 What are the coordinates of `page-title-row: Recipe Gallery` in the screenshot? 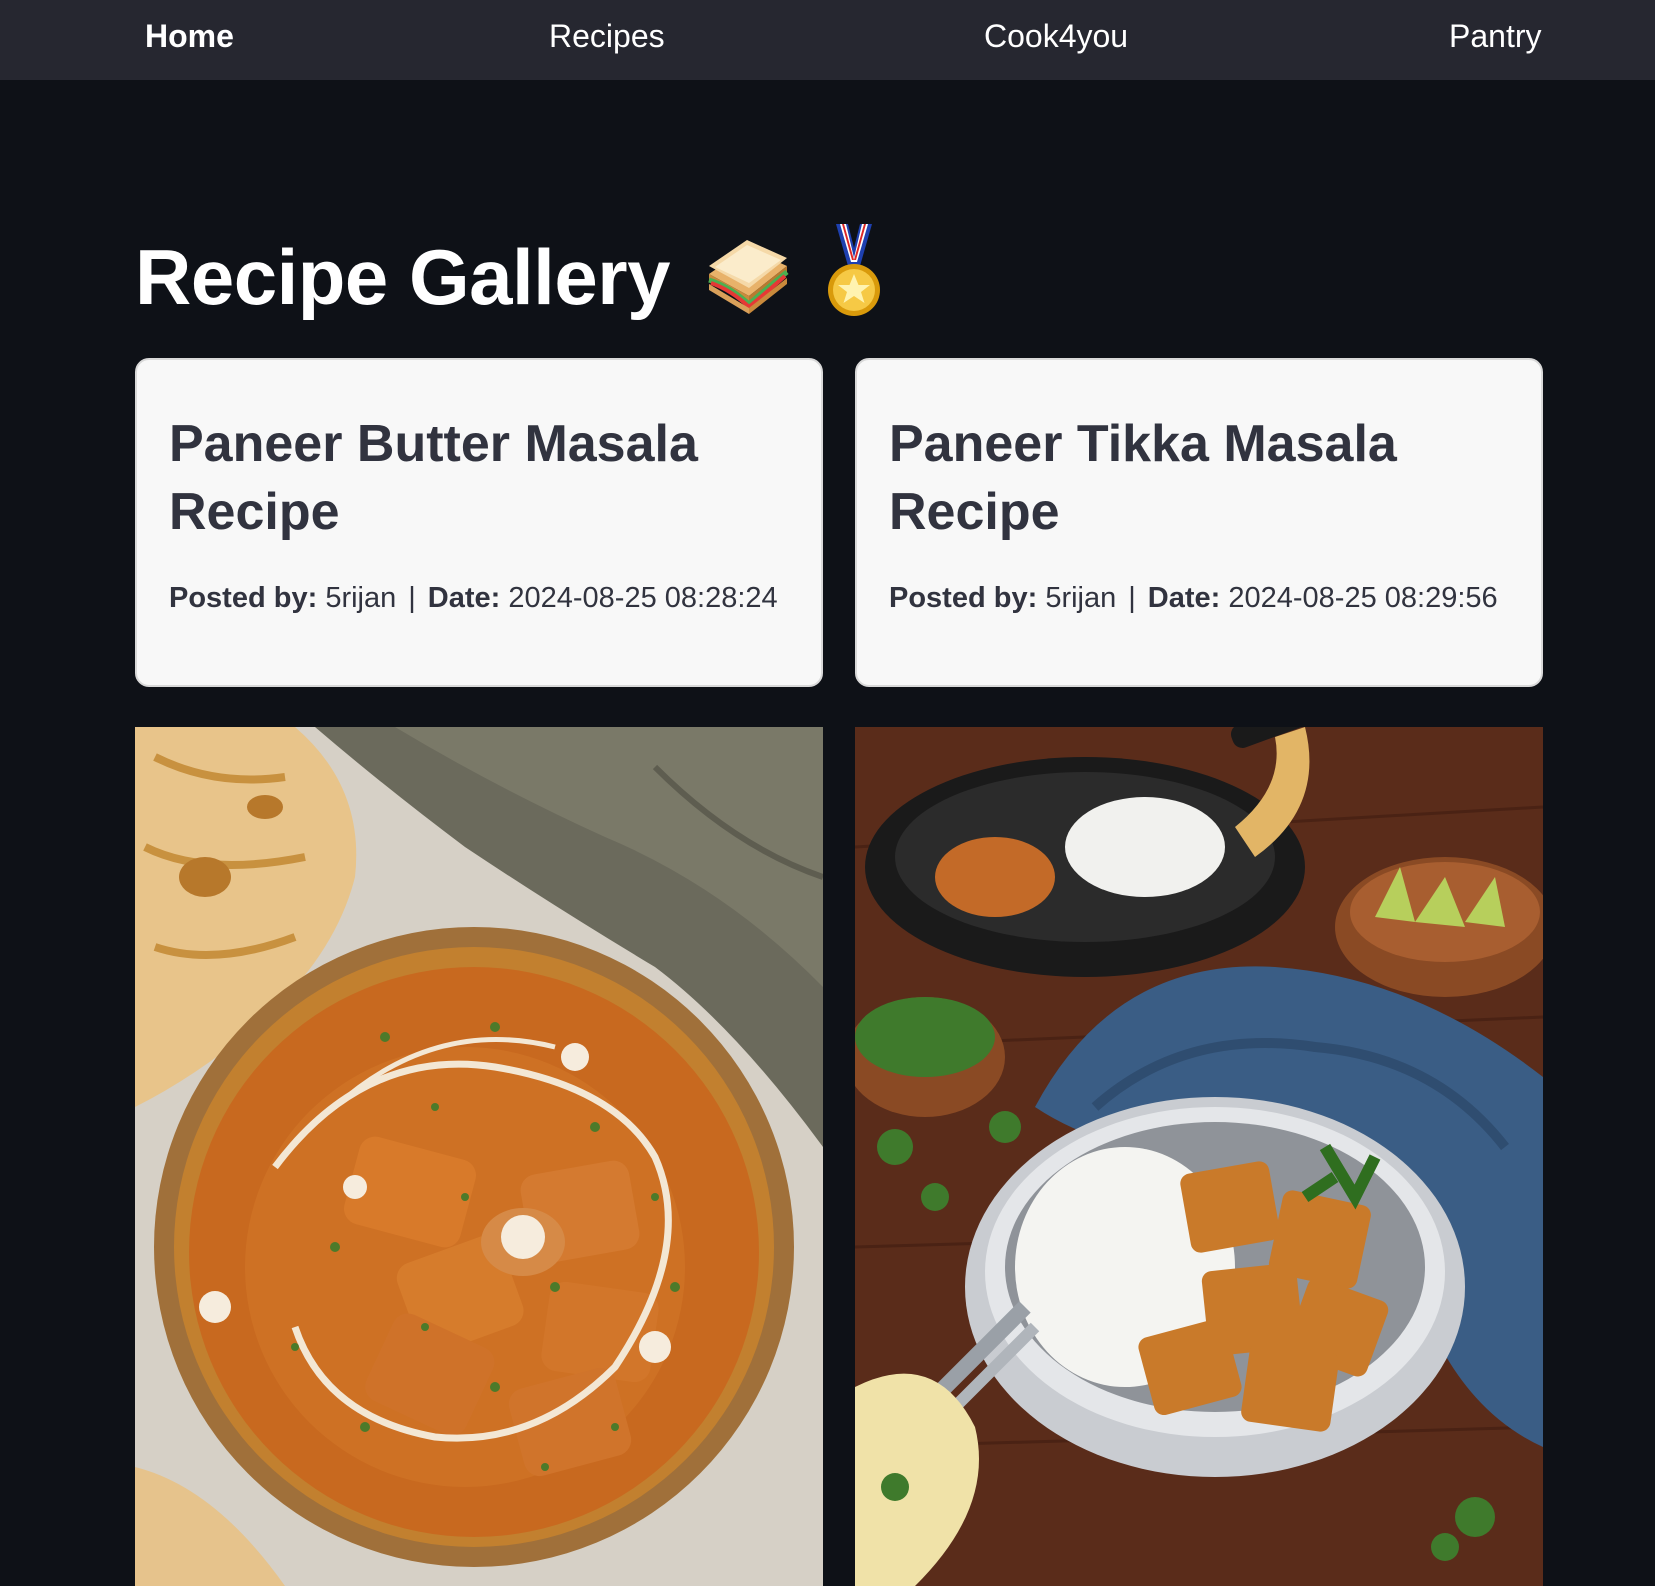 It's located at (509, 283).